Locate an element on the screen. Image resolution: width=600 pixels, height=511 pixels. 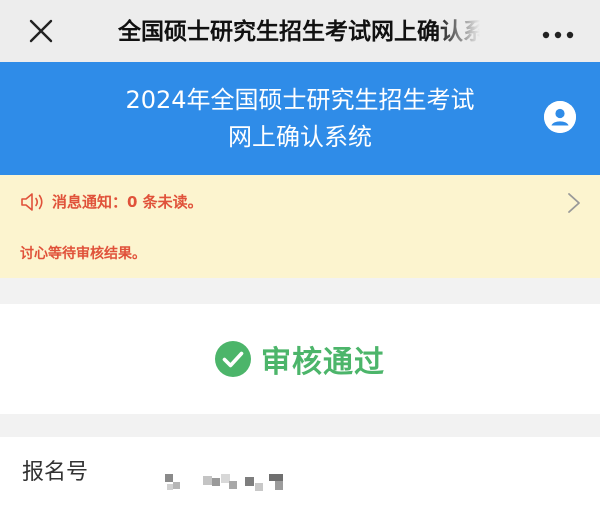
marquee-notice-text: 讨心等待审核结果。 is located at coordinates (83, 254).